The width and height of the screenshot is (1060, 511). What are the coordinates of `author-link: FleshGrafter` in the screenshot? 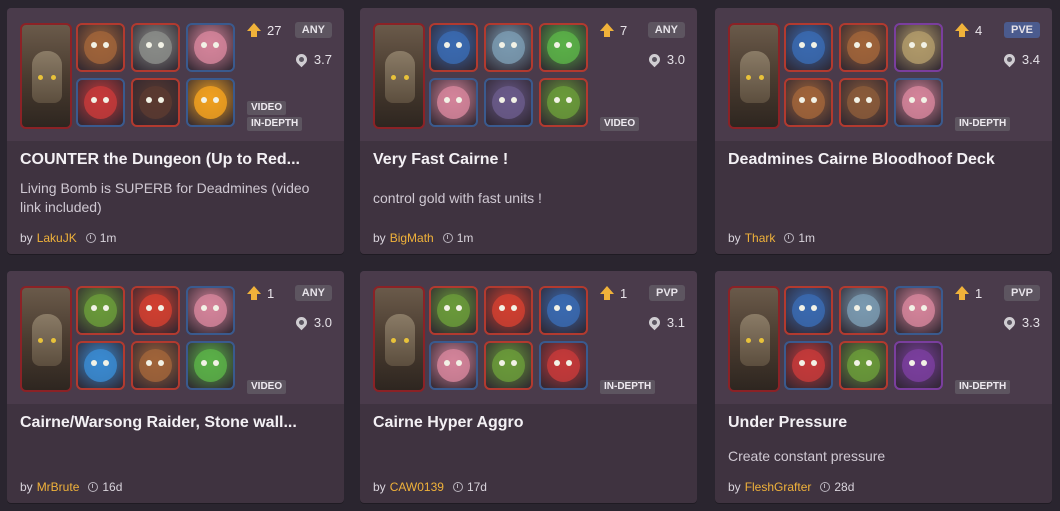 It's located at (778, 487).